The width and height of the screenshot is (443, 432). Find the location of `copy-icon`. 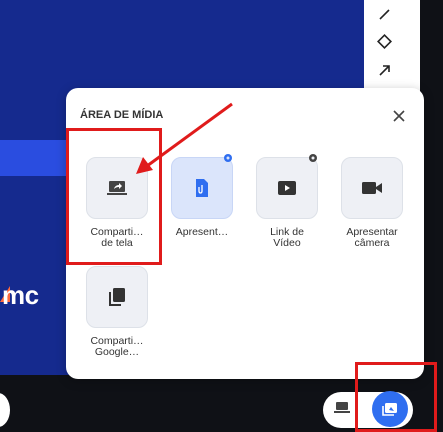

copy-icon is located at coordinates (117, 297).